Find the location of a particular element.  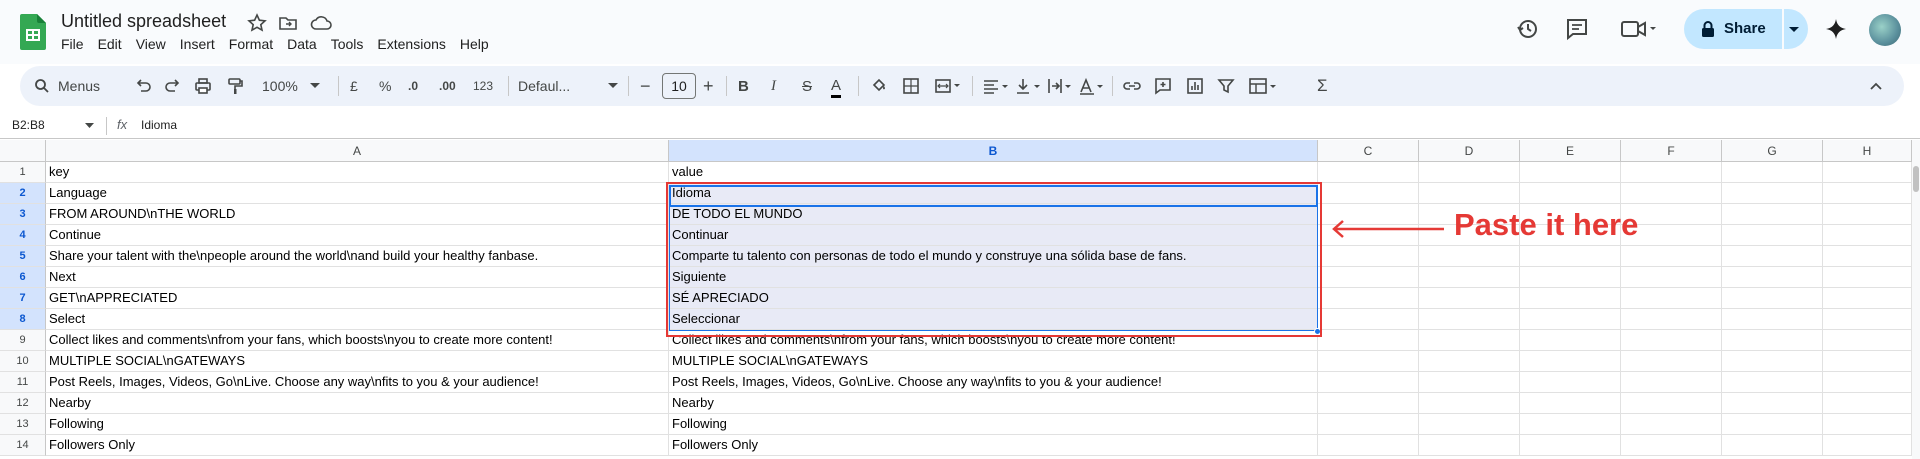

menu-file: File is located at coordinates (75, 44).